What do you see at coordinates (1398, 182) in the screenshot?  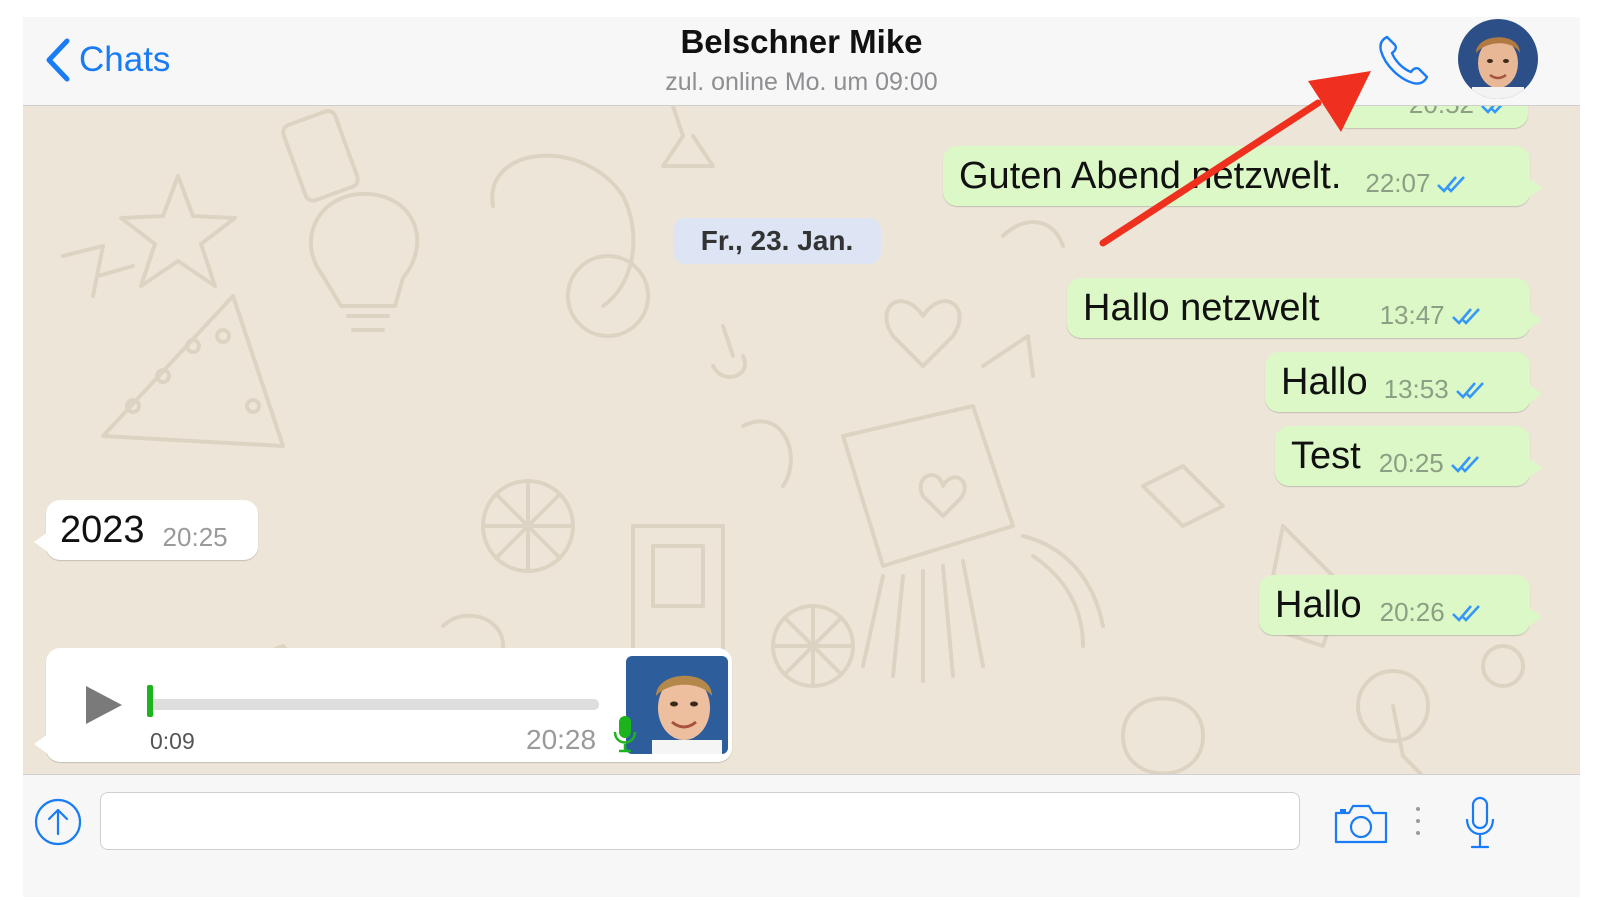 I see `message-time: 22:07` at bounding box center [1398, 182].